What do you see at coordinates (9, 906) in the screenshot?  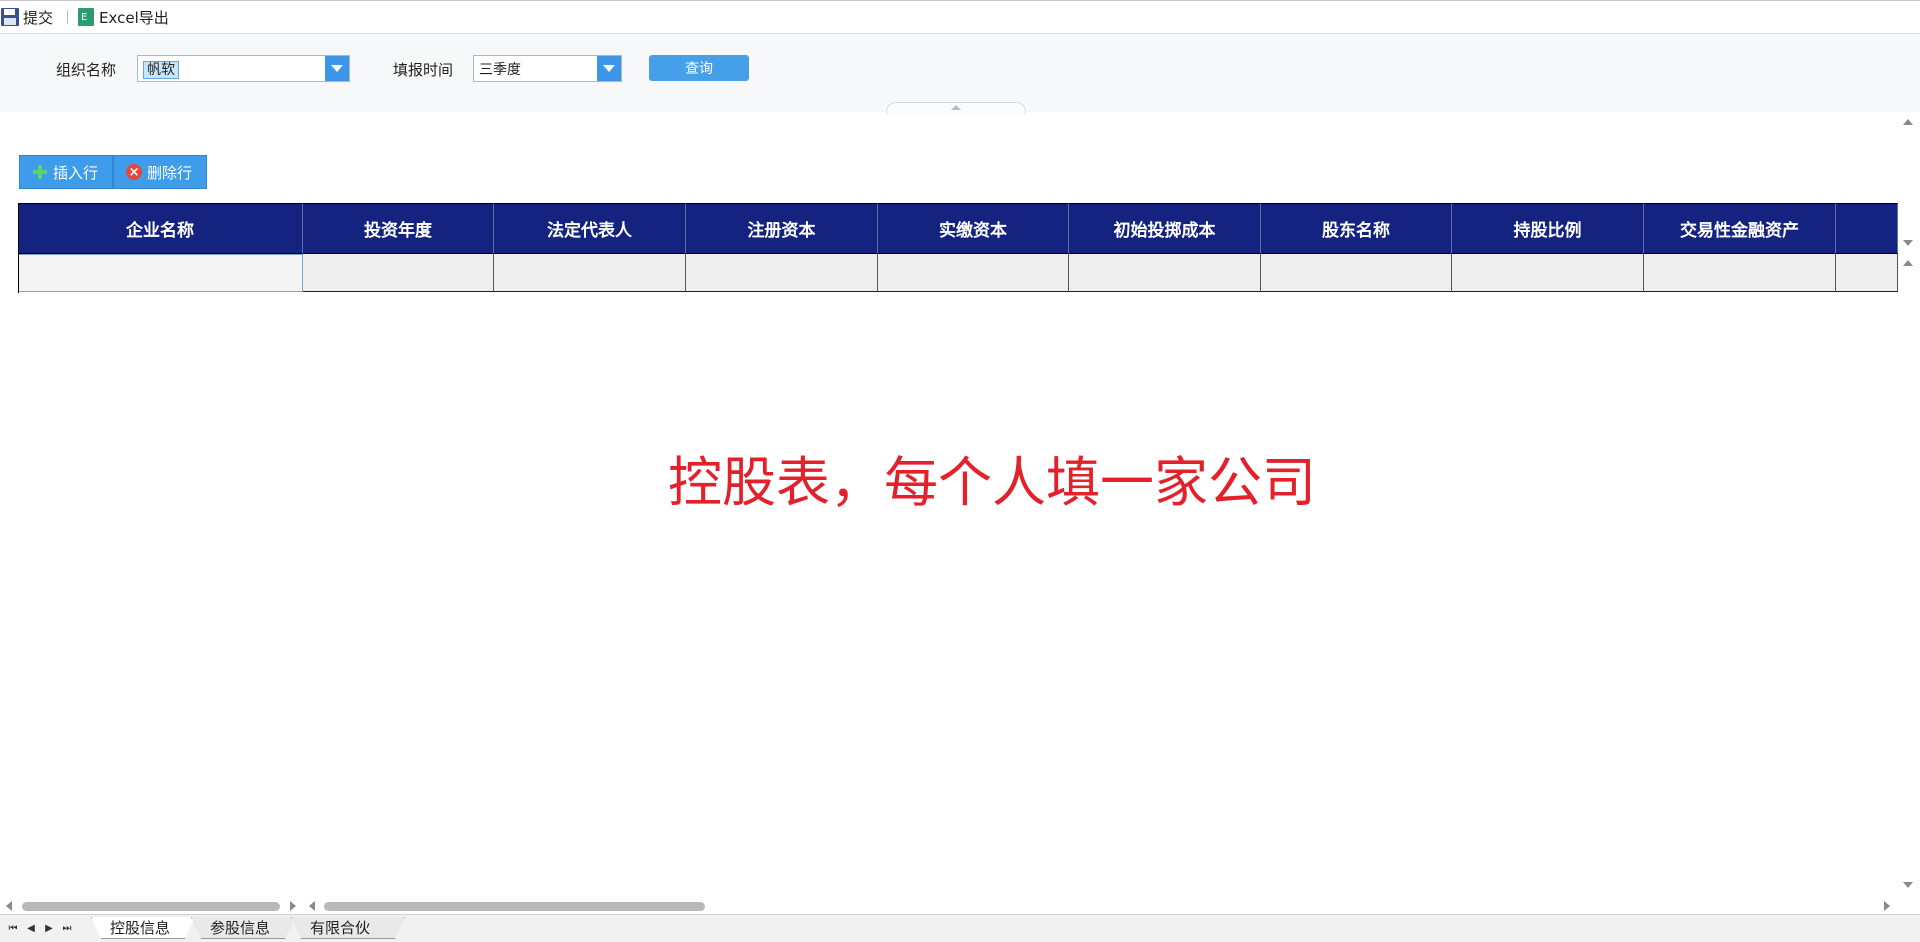 I see `sheet-scroll-left-icon` at bounding box center [9, 906].